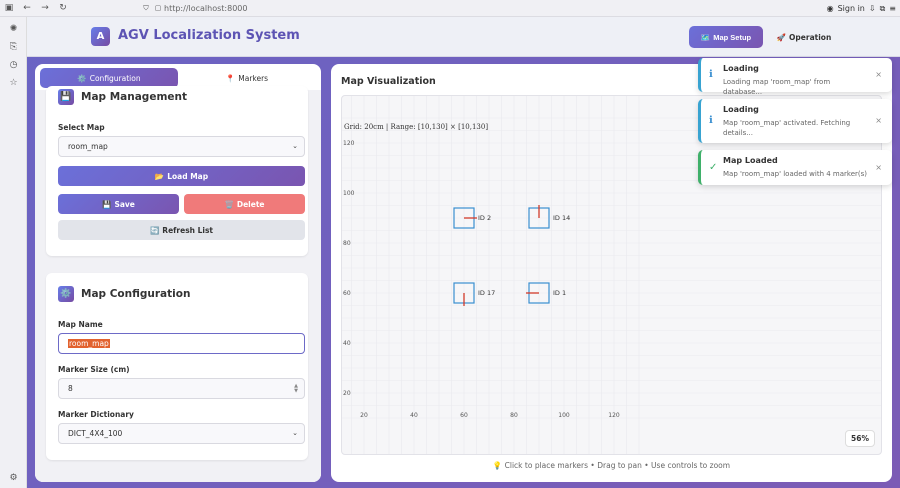  What do you see at coordinates (181, 388) in the screenshot?
I see `marker-size-input: 8 ▲ ▼` at bounding box center [181, 388].